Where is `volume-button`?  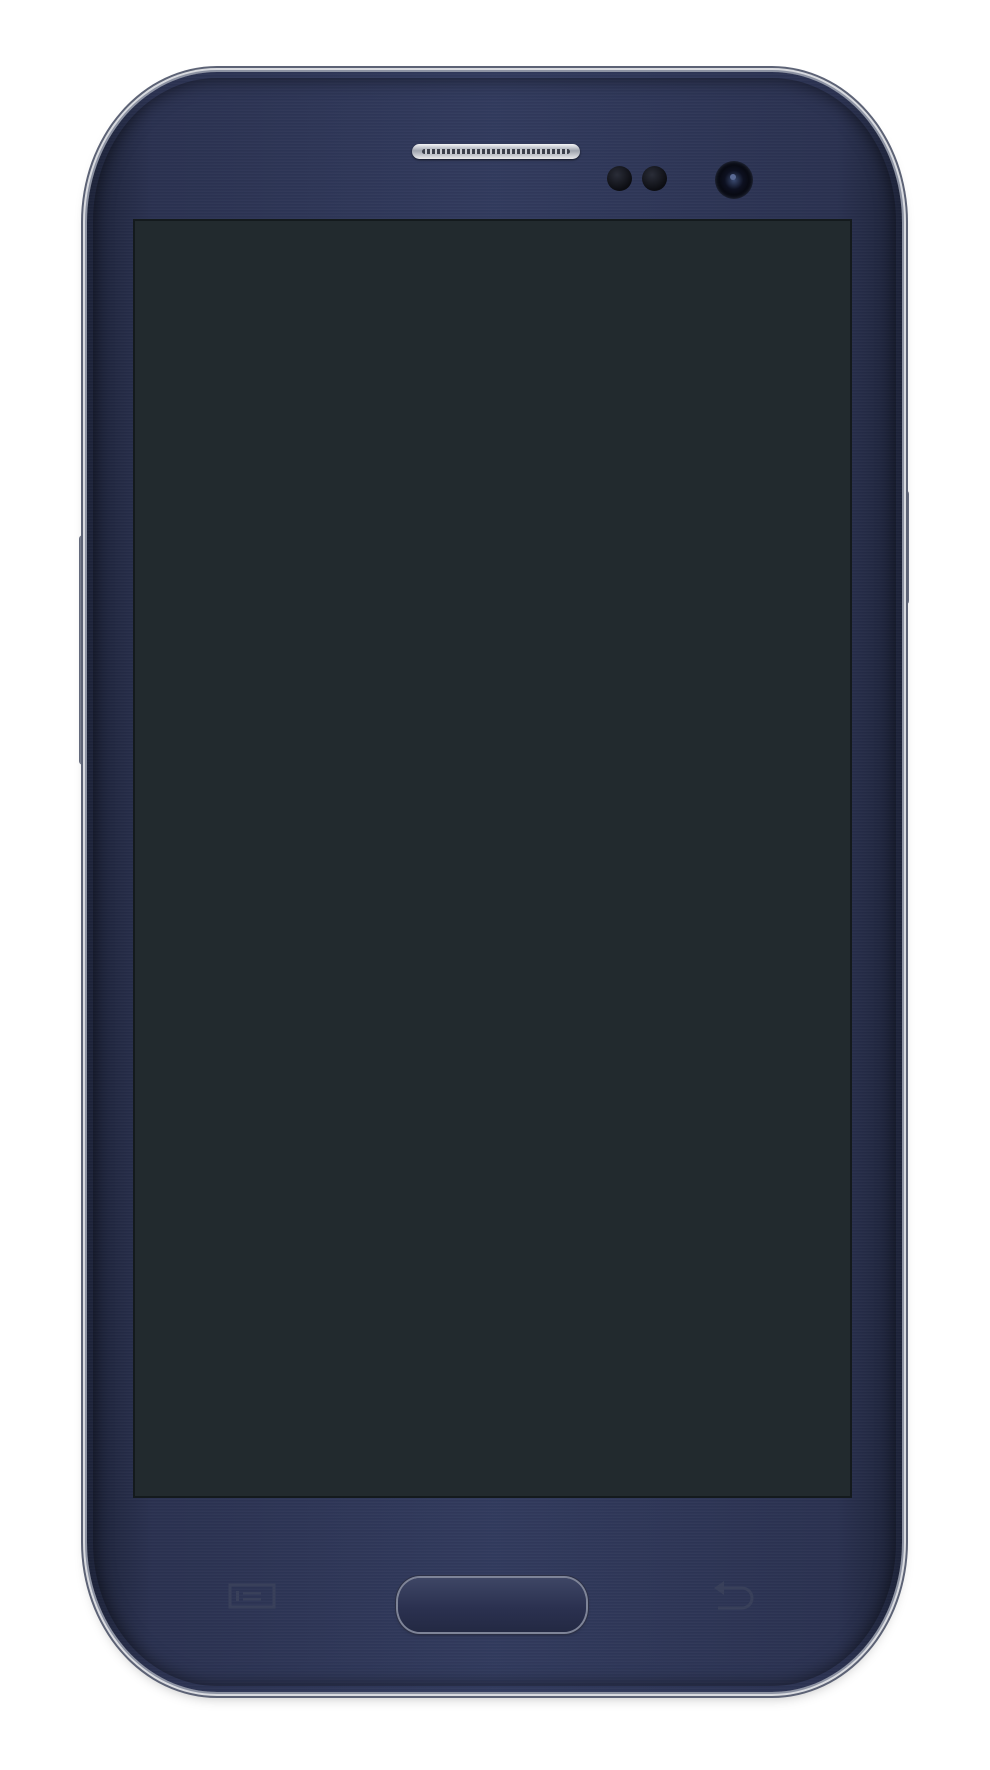
volume-button is located at coordinates (83, 650).